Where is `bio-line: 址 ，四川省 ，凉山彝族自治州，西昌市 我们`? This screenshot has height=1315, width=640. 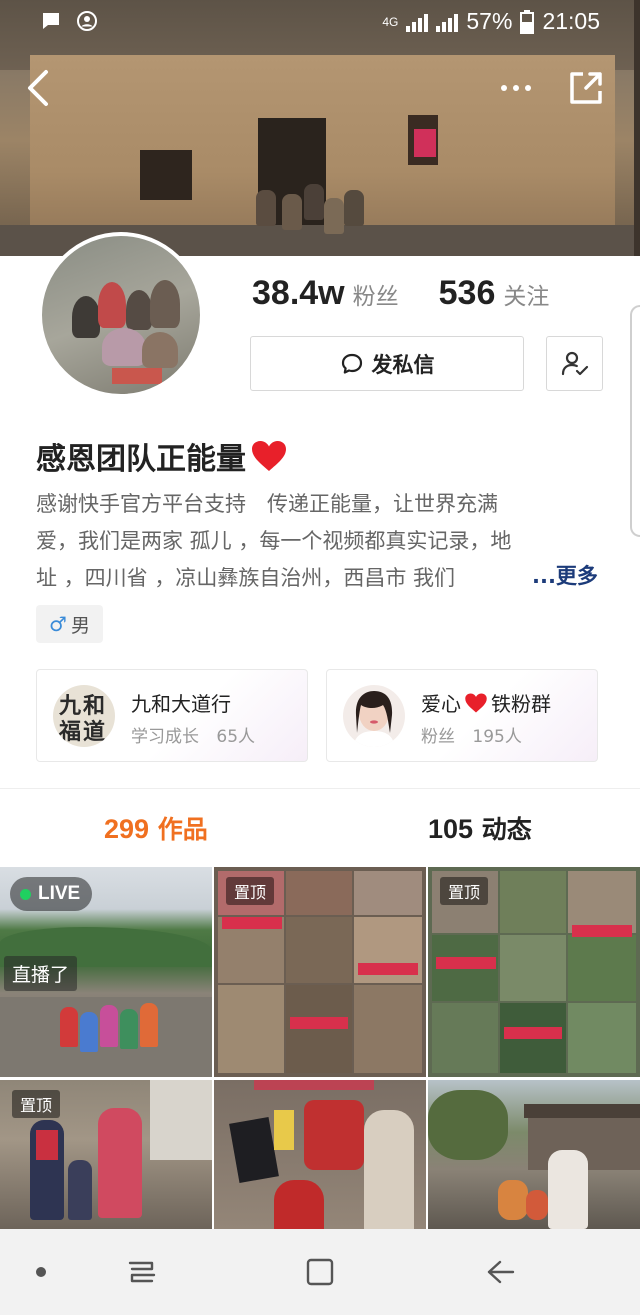 bio-line: 址 ，四川省 ，凉山彝族自治州，西昌市 我们 is located at coordinates (246, 578).